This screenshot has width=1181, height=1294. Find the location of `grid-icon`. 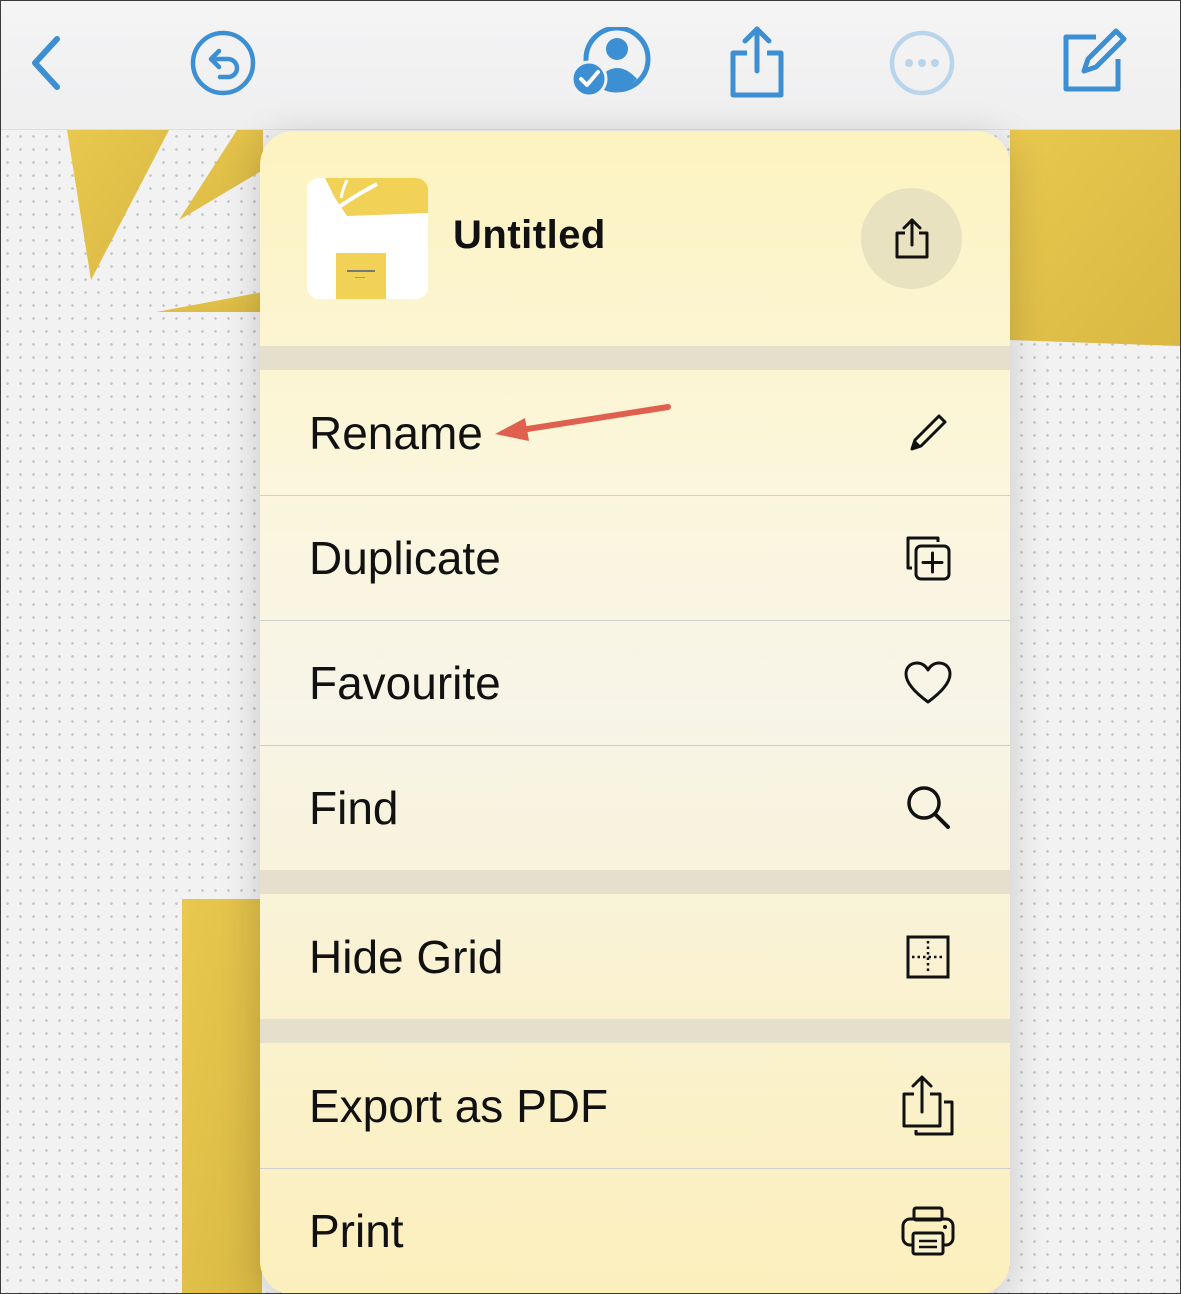

grid-icon is located at coordinates (928, 957).